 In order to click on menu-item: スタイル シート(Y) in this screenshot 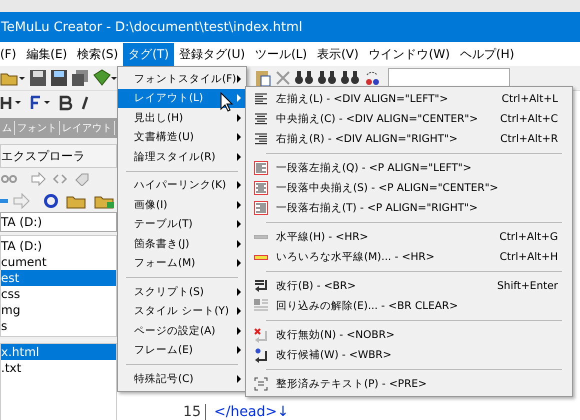, I will do `click(182, 311)`.